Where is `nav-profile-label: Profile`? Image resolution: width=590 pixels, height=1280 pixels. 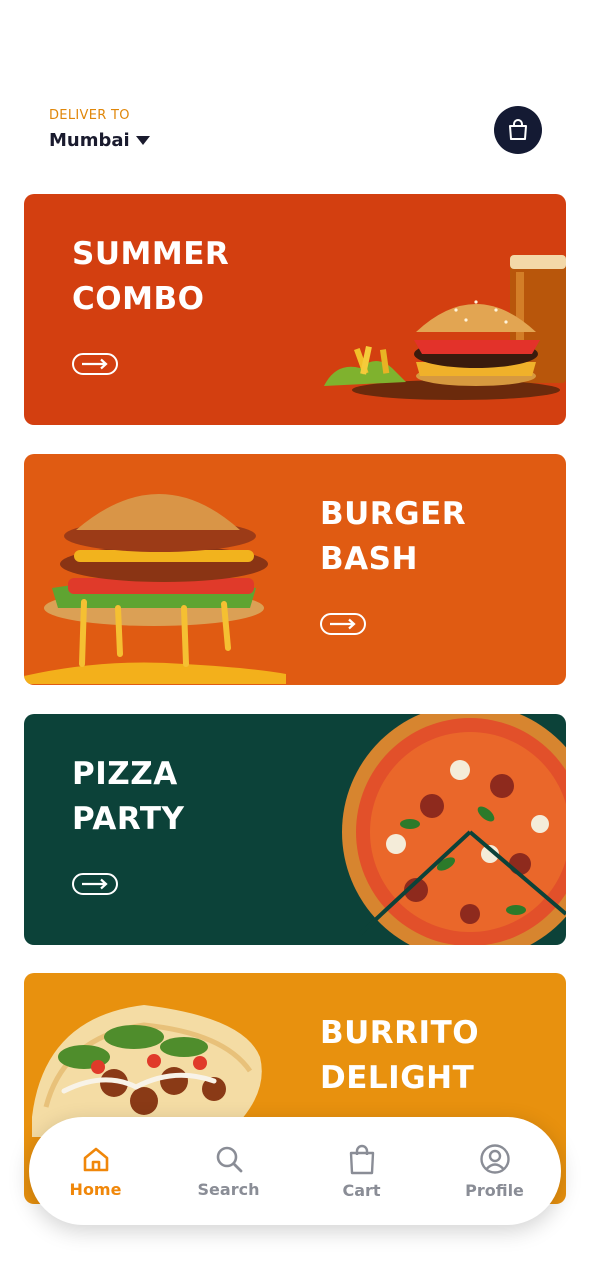 nav-profile-label: Profile is located at coordinates (494, 1190).